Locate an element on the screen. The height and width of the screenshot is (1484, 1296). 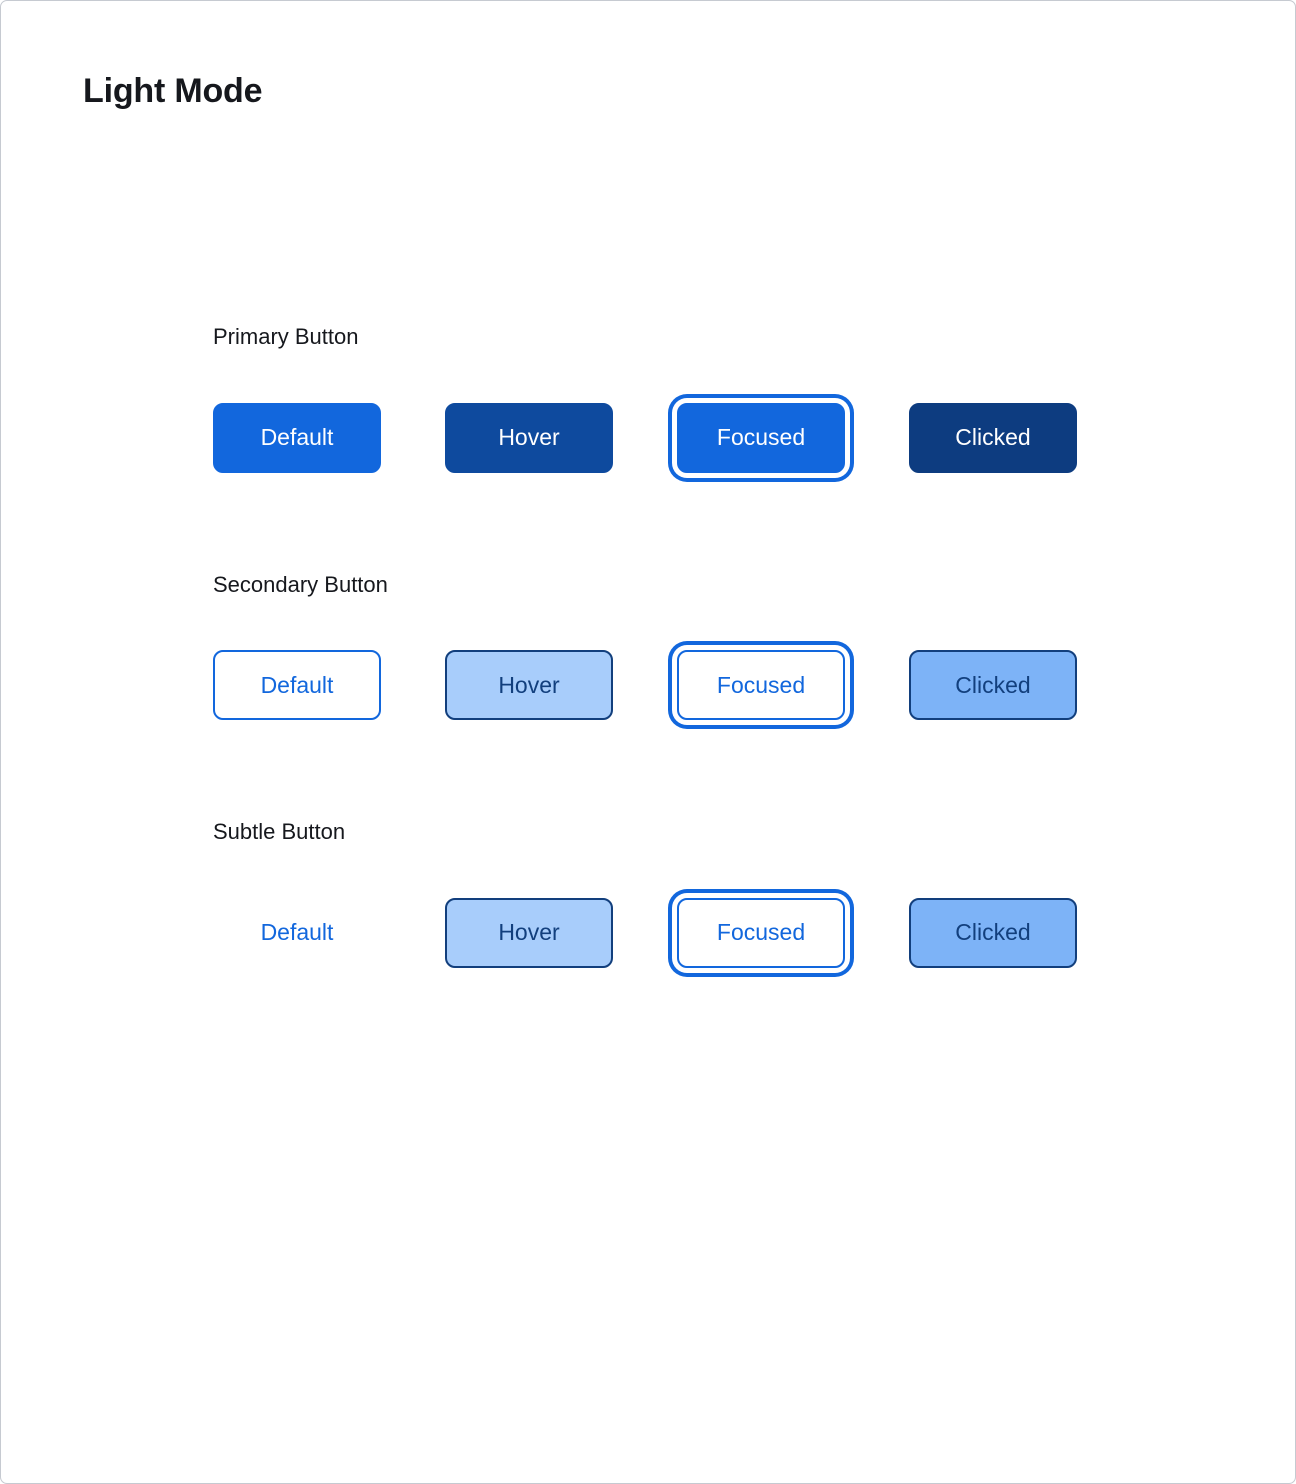
button-slot-subtle-clicked: Clicked is located at coordinates (1025, 933).